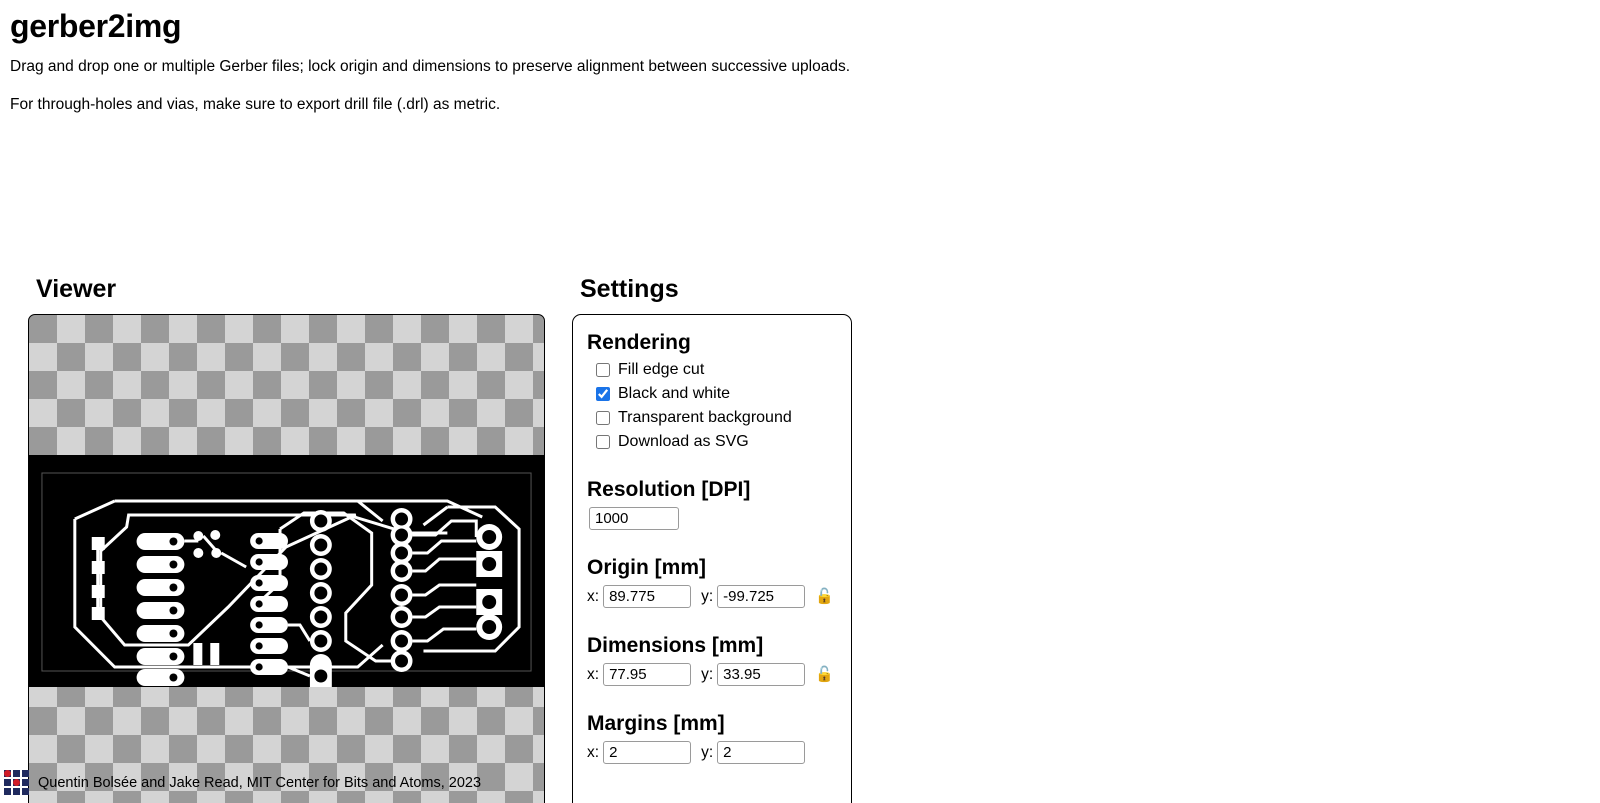  Describe the element at coordinates (647, 597) in the screenshot. I see `origin-x-input` at that location.